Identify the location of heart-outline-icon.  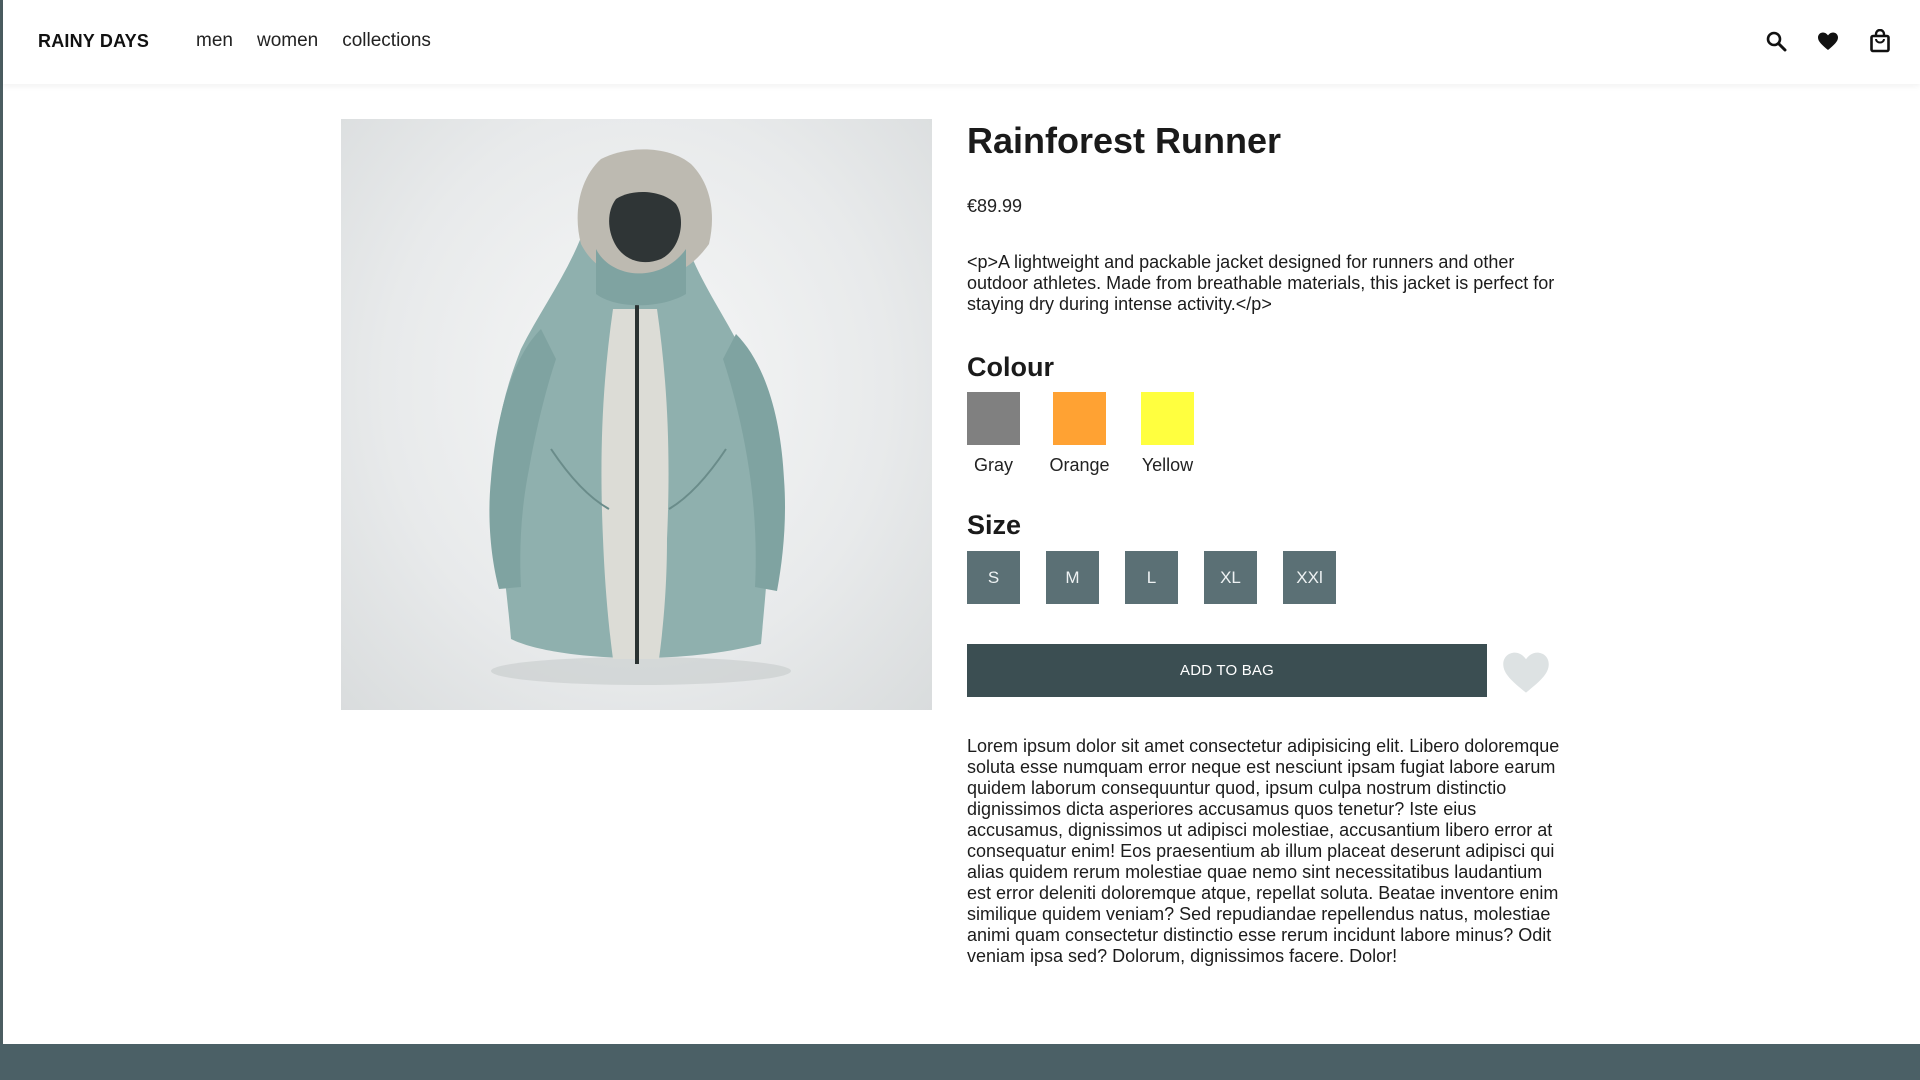
(1526, 672).